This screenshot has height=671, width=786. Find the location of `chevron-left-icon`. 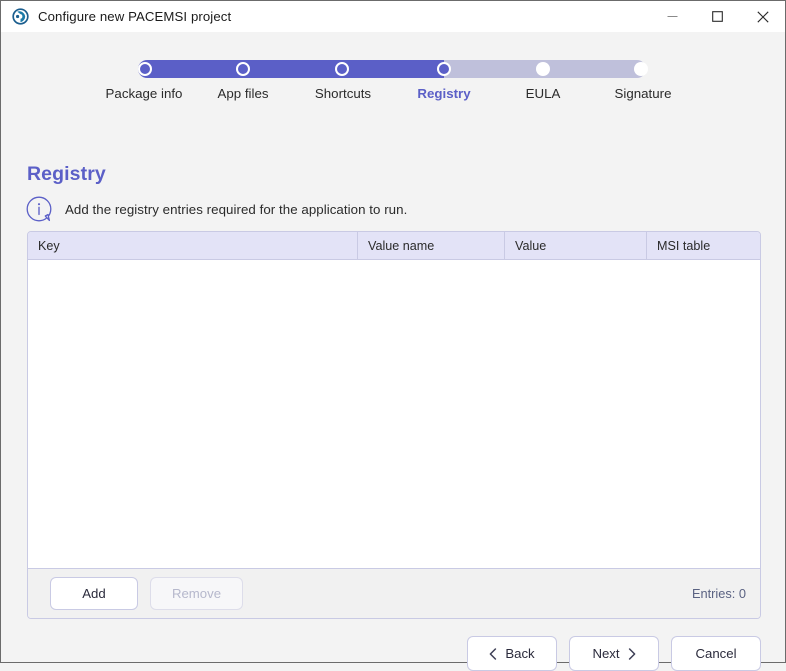

chevron-left-icon is located at coordinates (493, 653).